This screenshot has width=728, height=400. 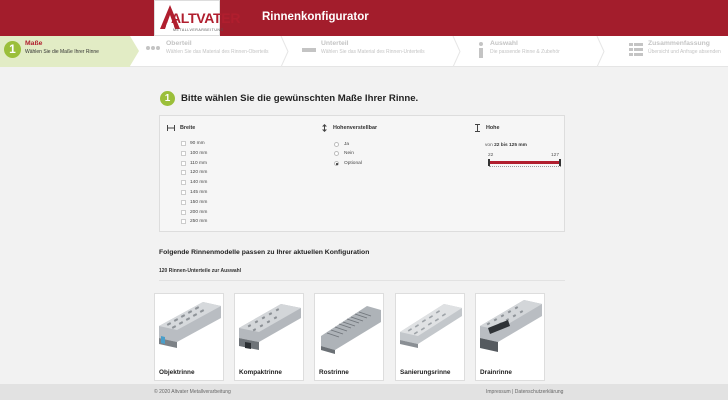 I want to click on breite-option-label: 200 mm, so click(x=199, y=212).